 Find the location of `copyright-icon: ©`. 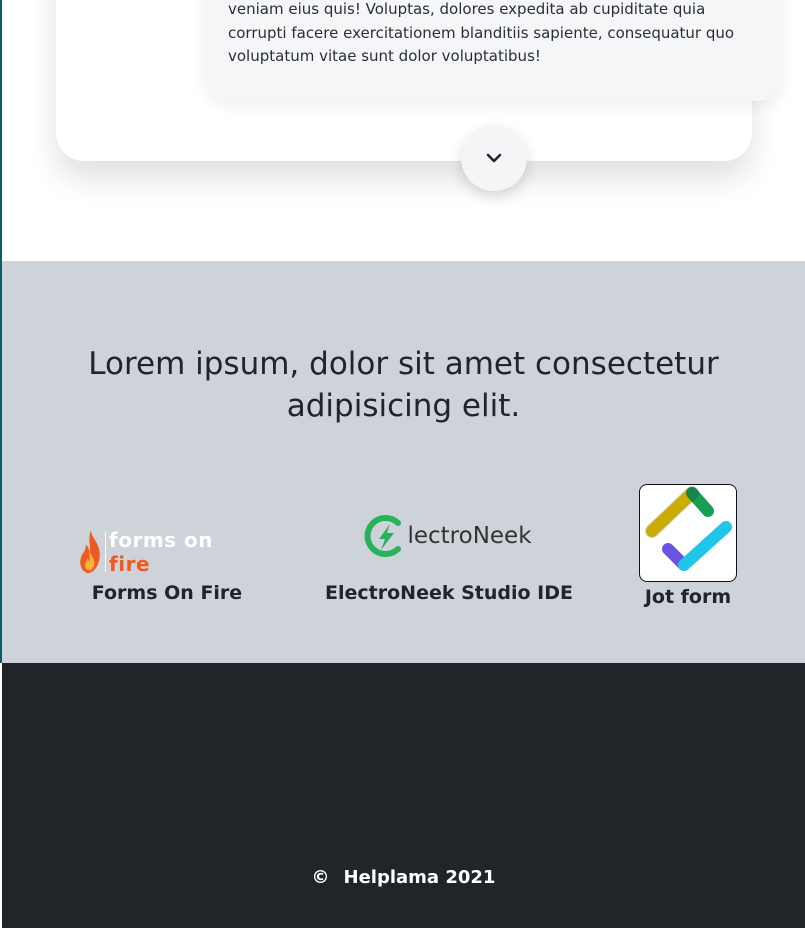

copyright-icon: © is located at coordinates (320, 877).